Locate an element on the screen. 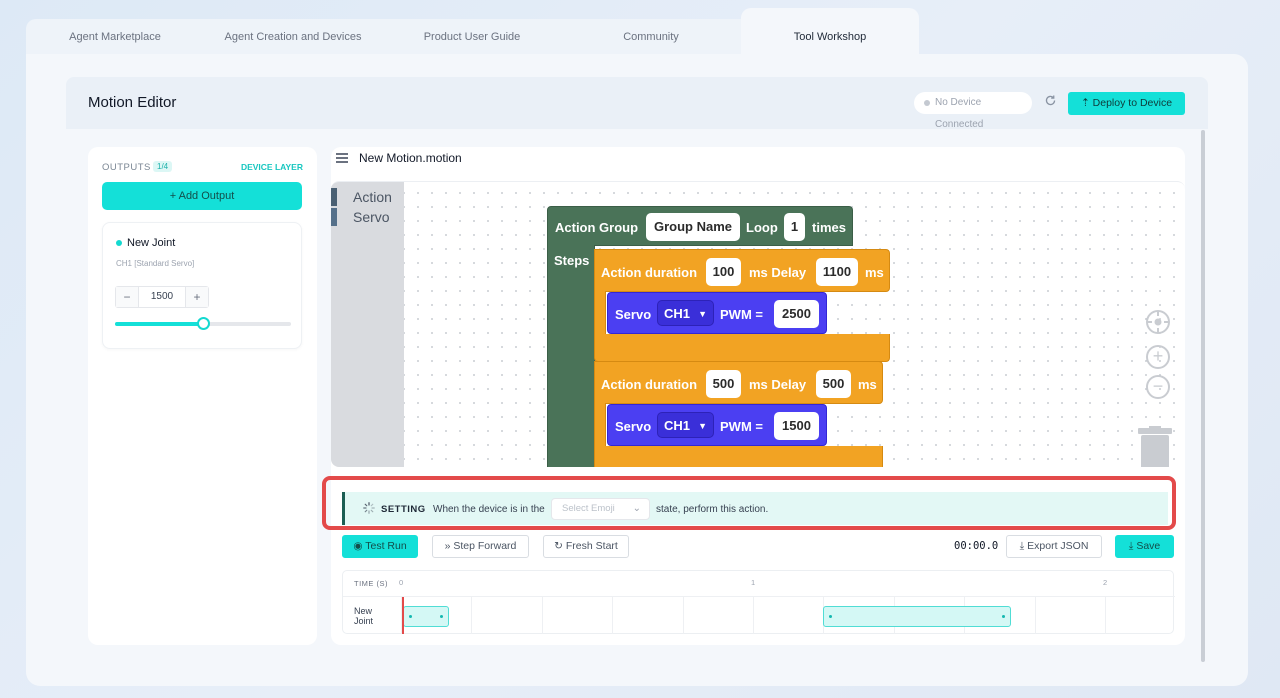 The width and height of the screenshot is (1280, 698). step-forward-label: Step Forward is located at coordinates (485, 546).